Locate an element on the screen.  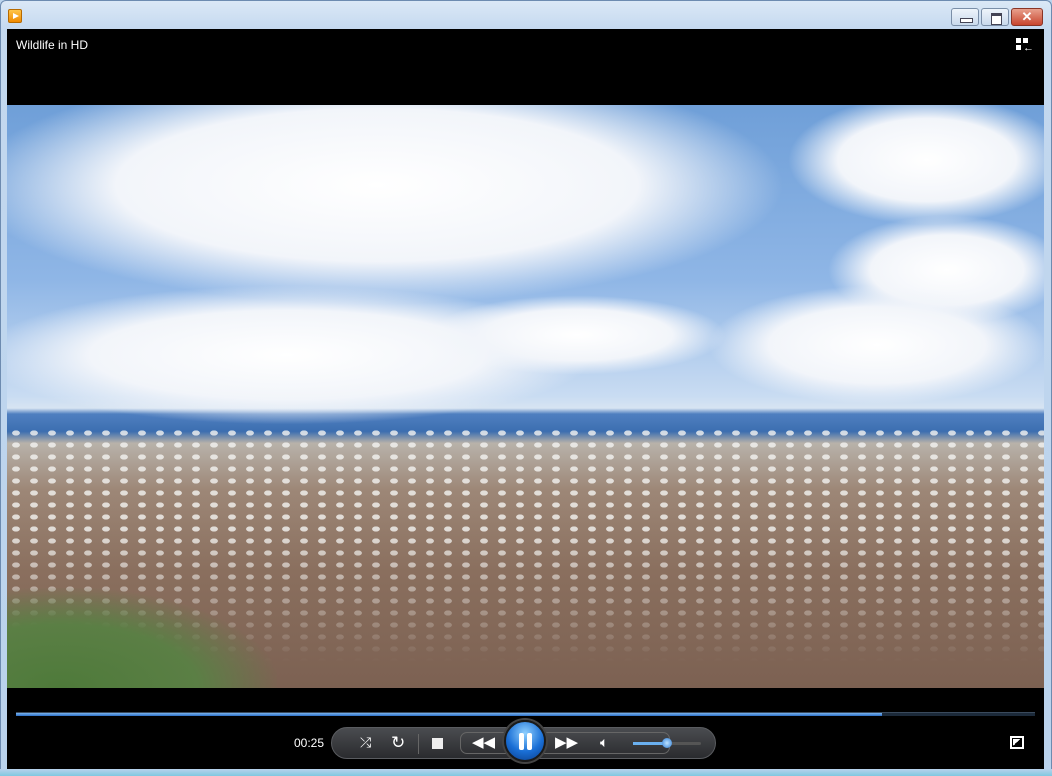
current-time: 00:25 is located at coordinates (309, 743).